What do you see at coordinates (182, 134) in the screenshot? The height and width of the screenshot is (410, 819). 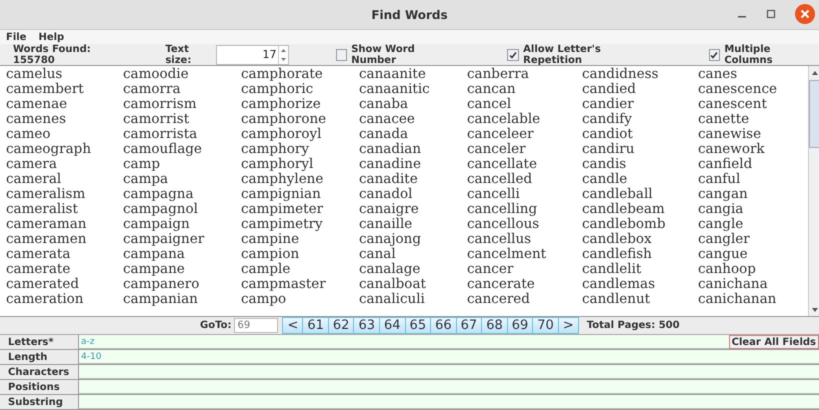 I see `word-item: camorrista` at bounding box center [182, 134].